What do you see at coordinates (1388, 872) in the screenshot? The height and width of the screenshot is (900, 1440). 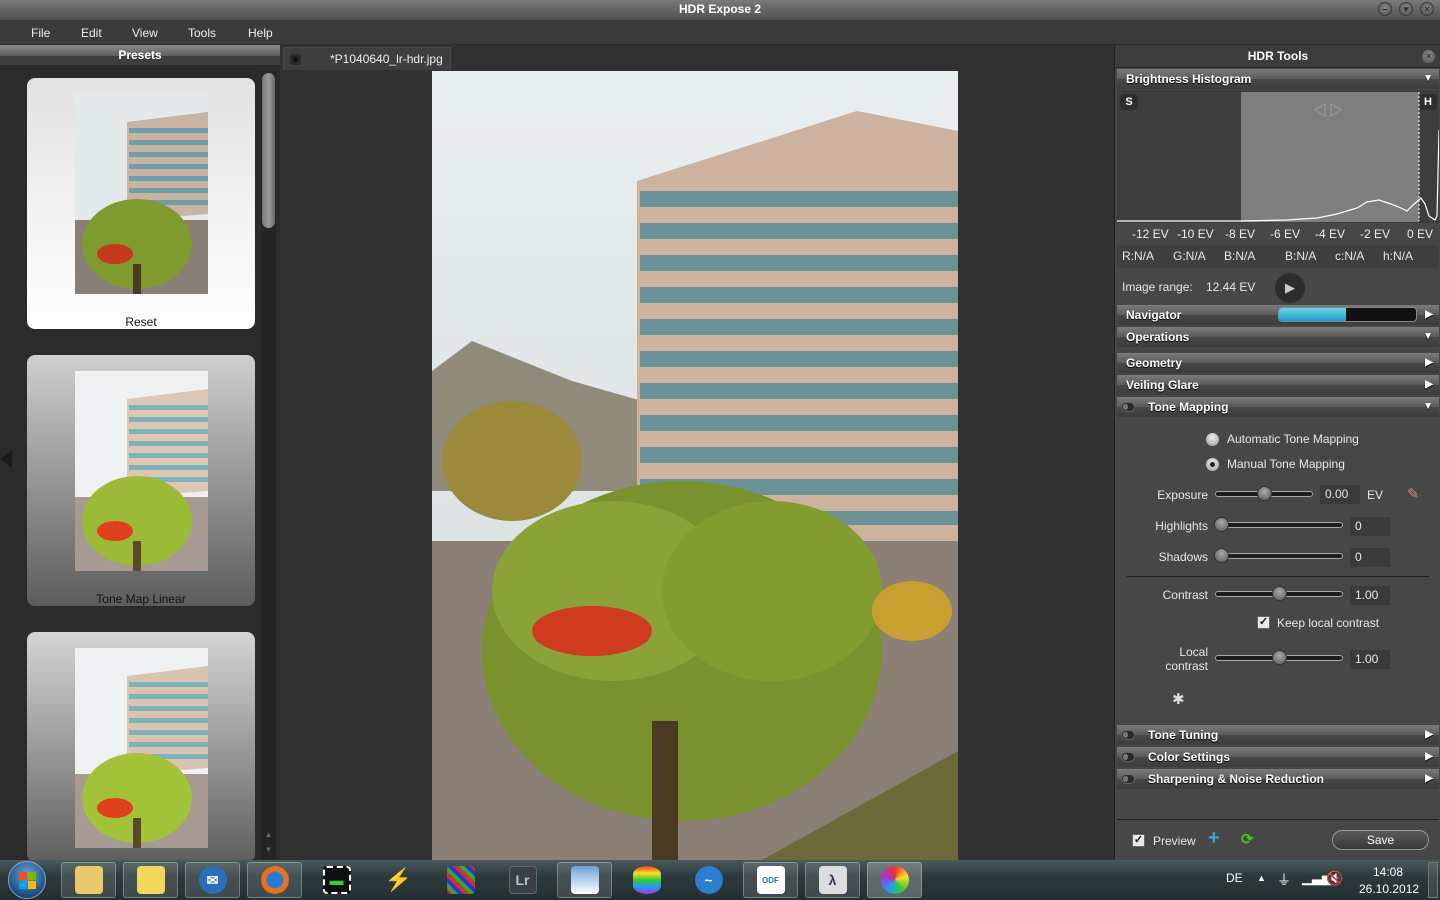 I see `clock-time: 14:08` at bounding box center [1388, 872].